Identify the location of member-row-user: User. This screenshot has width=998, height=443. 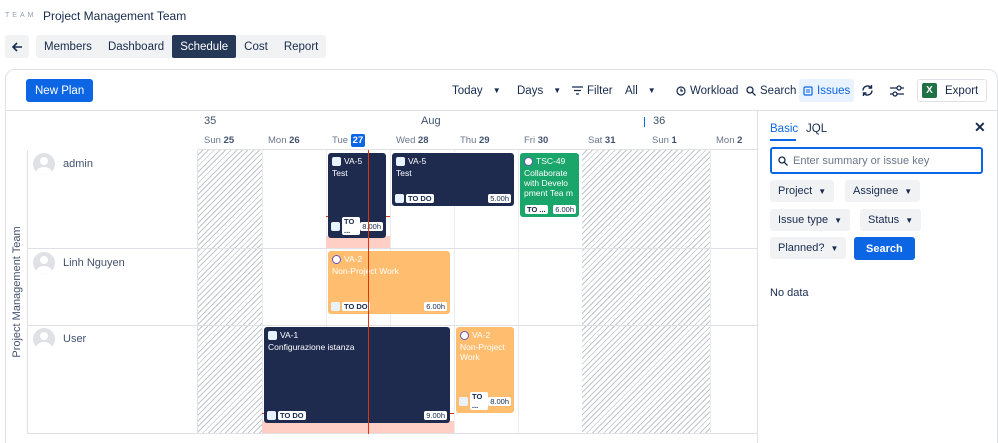
(59, 339).